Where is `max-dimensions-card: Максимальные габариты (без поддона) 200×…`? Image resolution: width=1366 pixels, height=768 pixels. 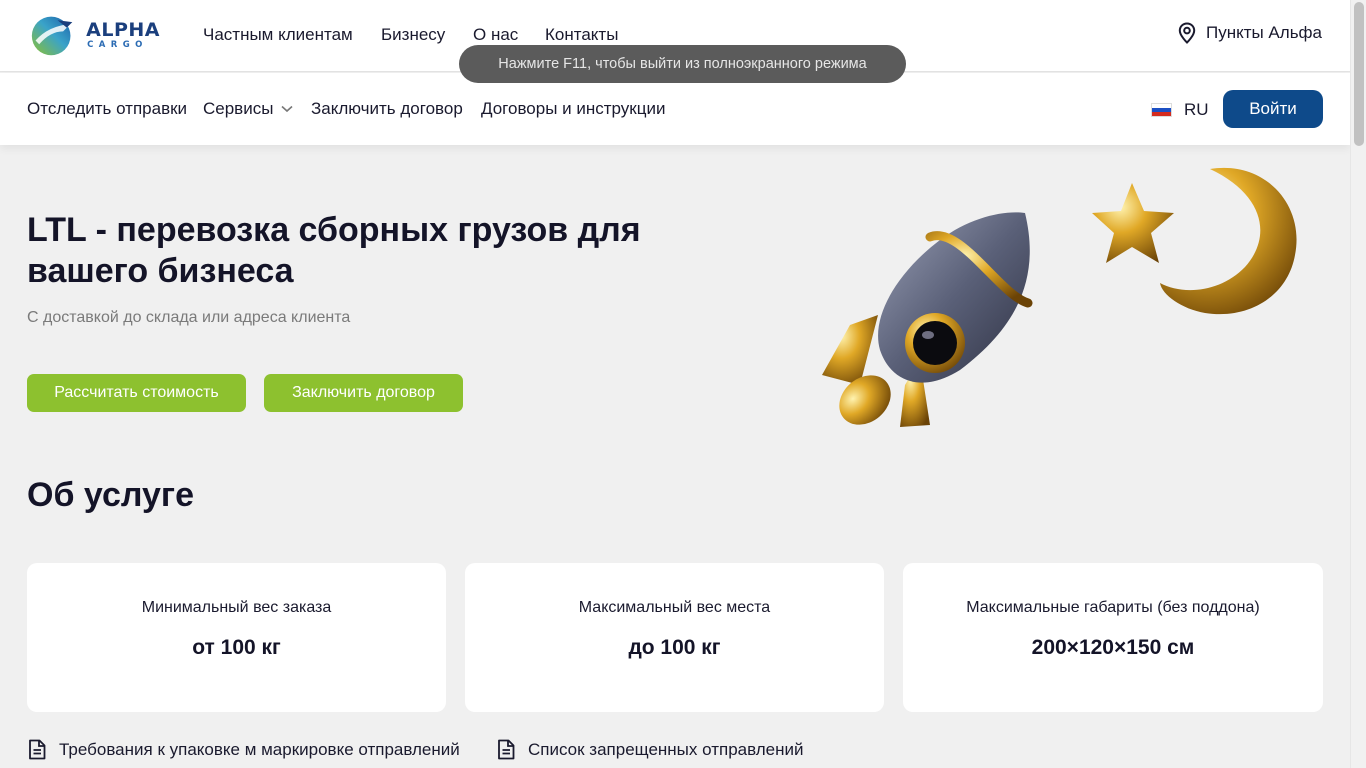
max-dimensions-card: Максимальные габариты (без поддона) 200×… is located at coordinates (1113, 637).